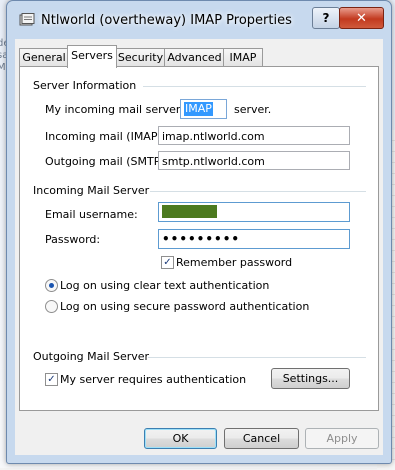 Image resolution: width=395 pixels, height=470 pixels. I want to click on password-input: •••••••••, so click(254, 239).